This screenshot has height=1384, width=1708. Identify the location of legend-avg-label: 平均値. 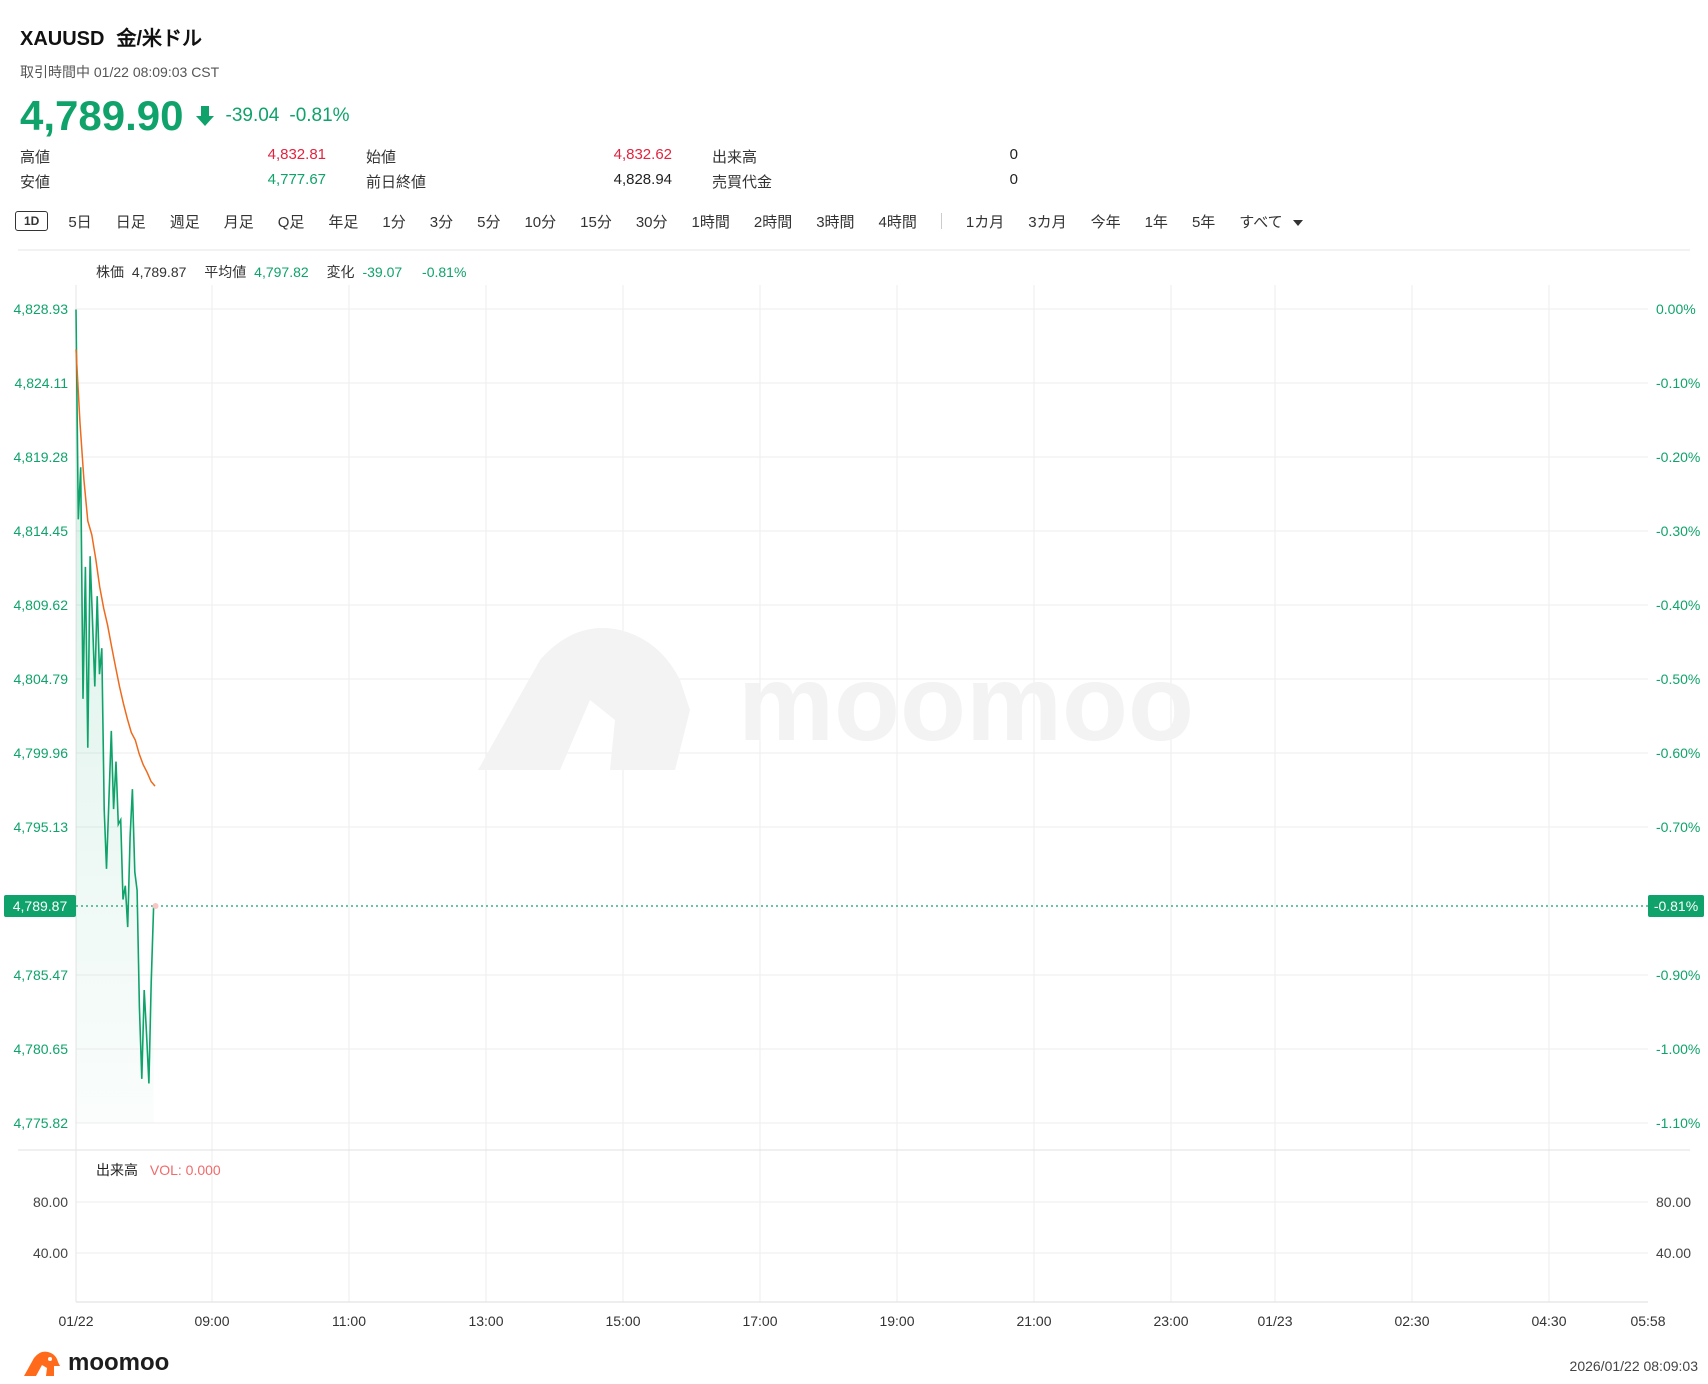
(225, 272).